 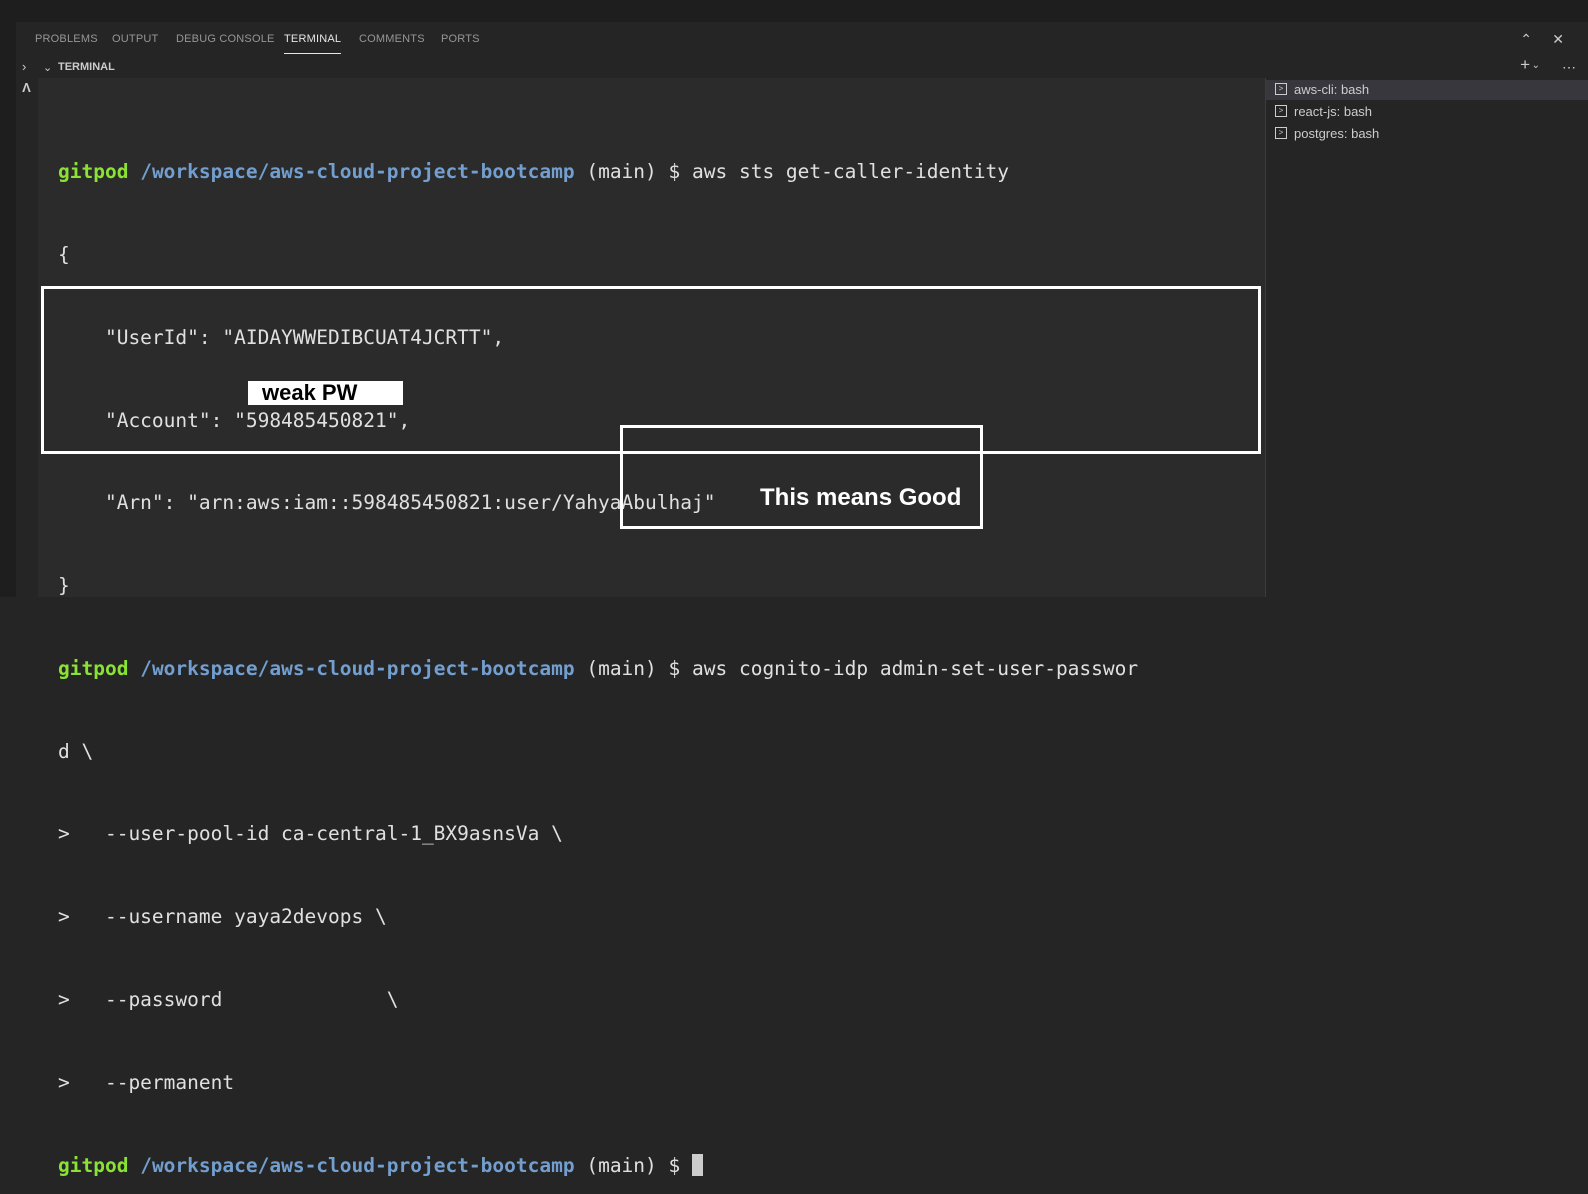 I want to click on terminal-gutter: Λ, so click(x=27, y=337).